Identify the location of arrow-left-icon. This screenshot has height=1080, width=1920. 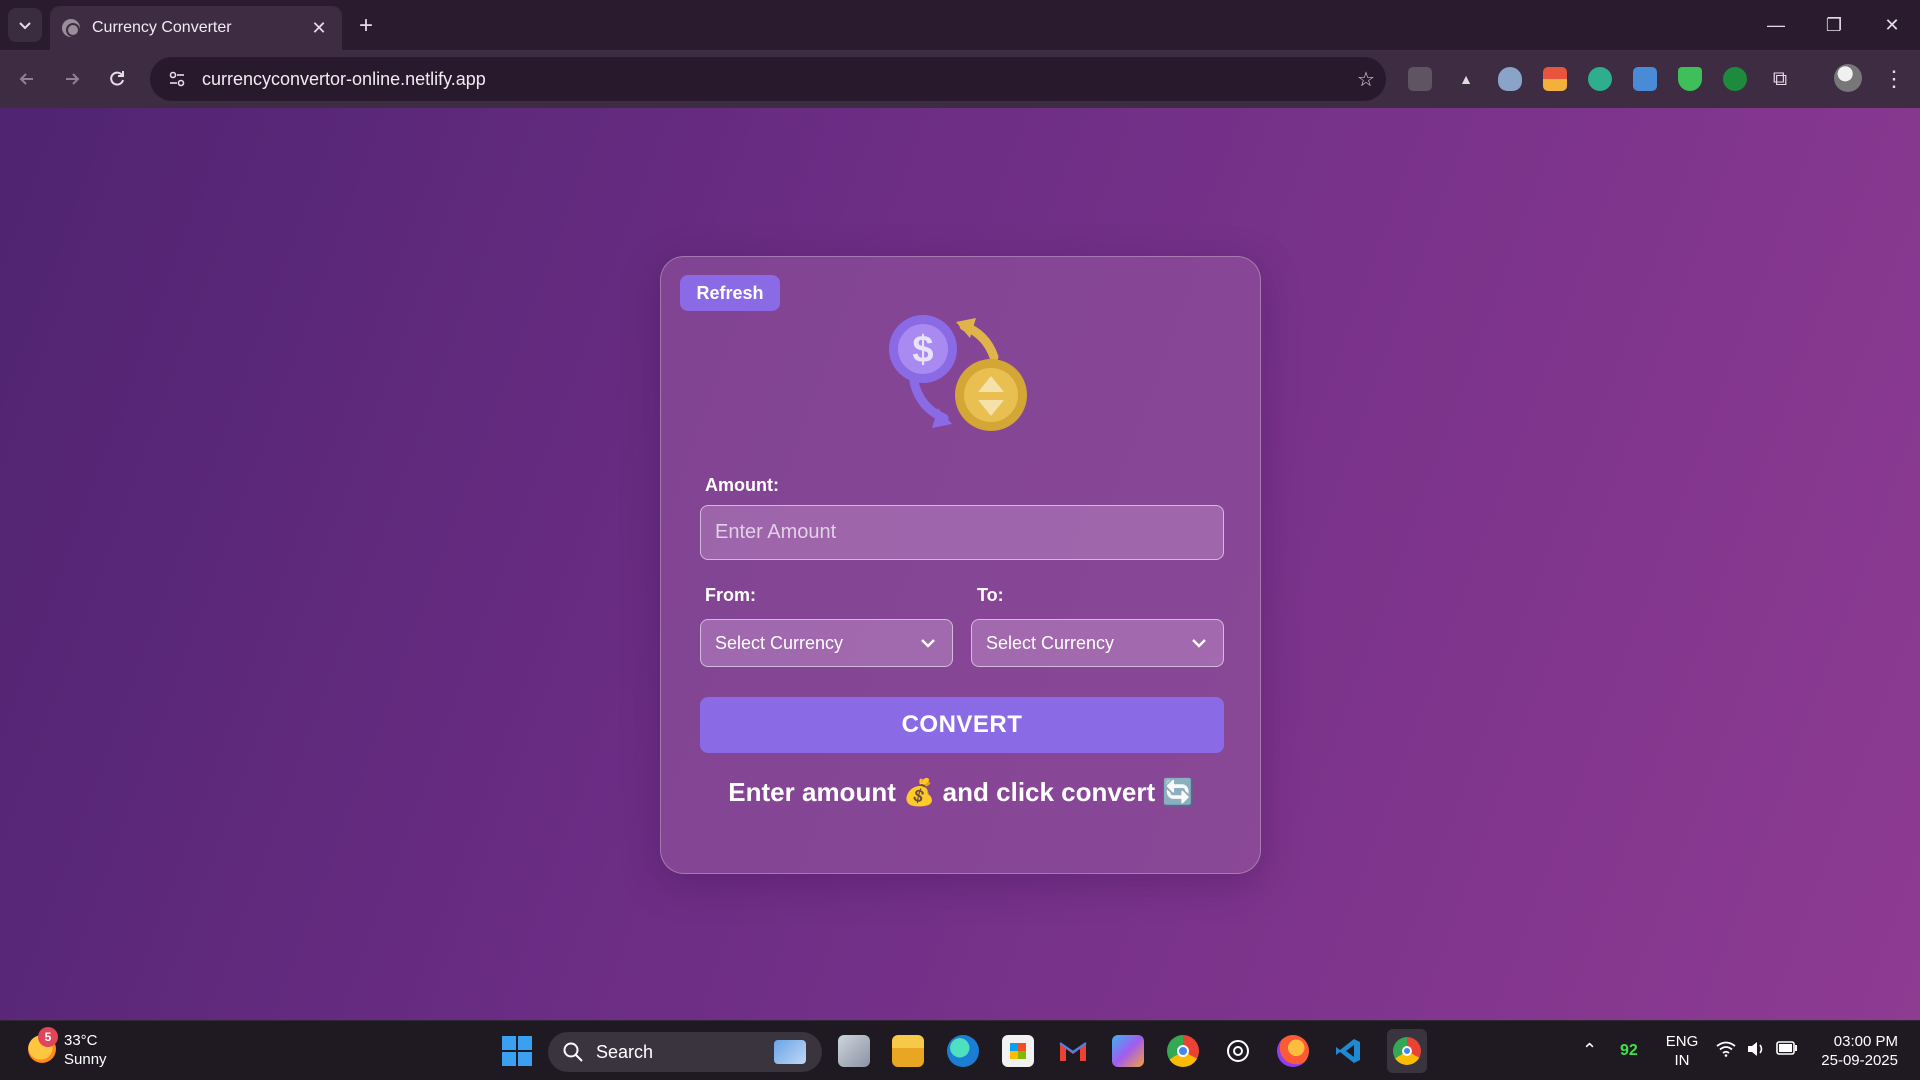
(26, 79).